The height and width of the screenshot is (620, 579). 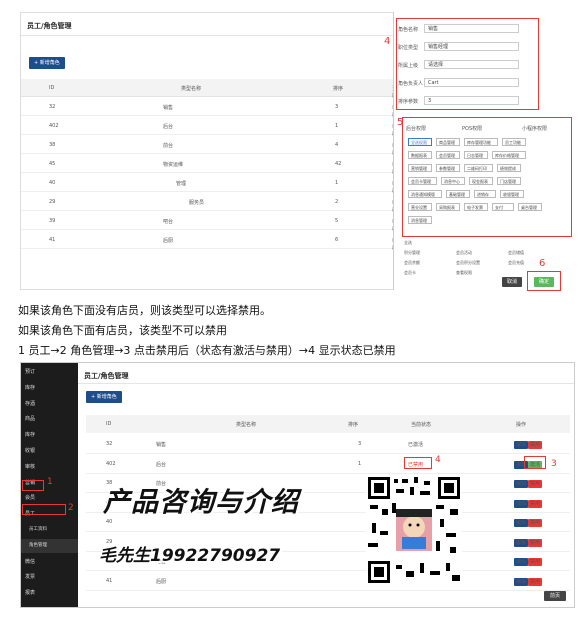 I want to click on header-status: 当前状态, so click(x=421, y=425).